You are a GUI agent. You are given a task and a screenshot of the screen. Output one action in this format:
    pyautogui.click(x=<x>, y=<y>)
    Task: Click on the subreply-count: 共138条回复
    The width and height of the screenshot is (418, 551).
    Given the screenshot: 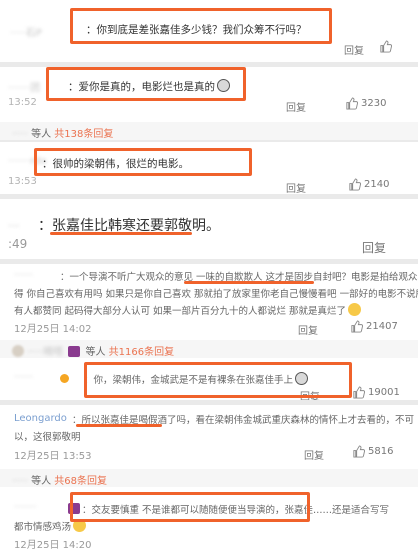 What is the action you would take?
    pyautogui.click(x=83, y=134)
    